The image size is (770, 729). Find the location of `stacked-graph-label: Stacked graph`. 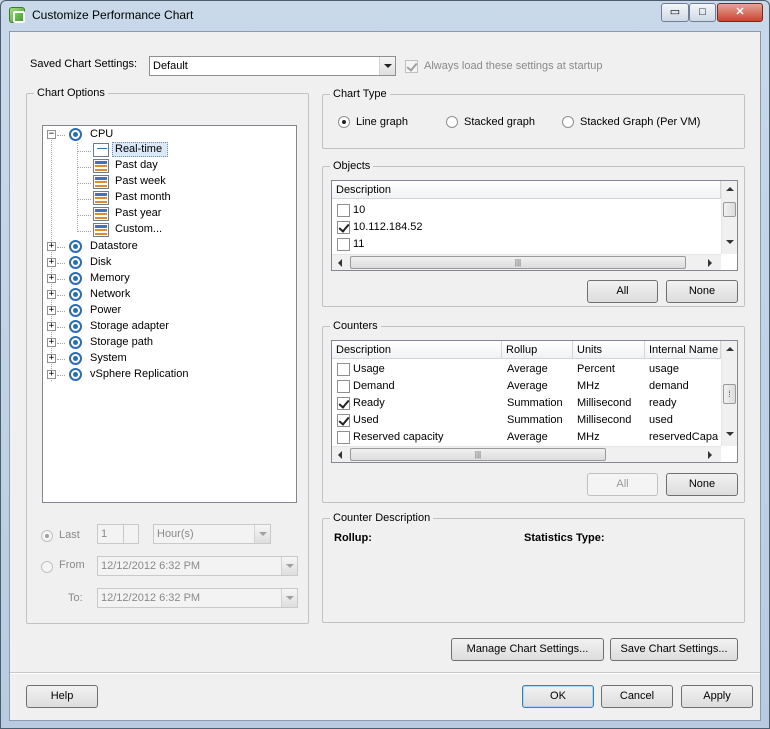

stacked-graph-label: Stacked graph is located at coordinates (499, 122).